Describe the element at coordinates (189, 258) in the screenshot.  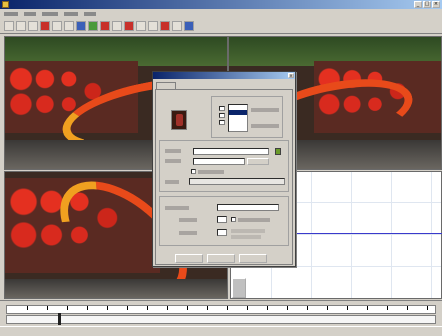
I see `ok-button` at that location.